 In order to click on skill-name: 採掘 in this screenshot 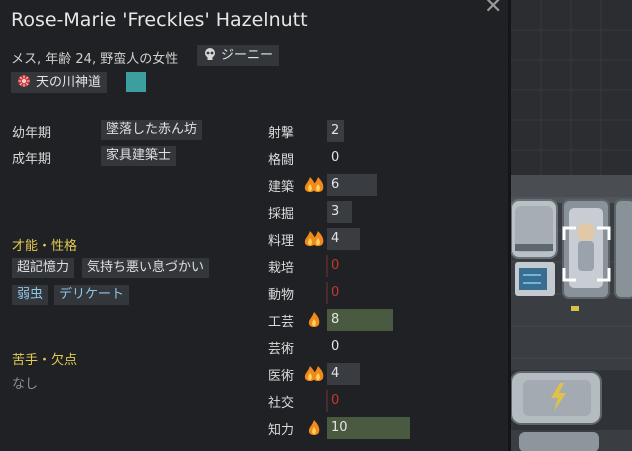, I will do `click(281, 214)`.